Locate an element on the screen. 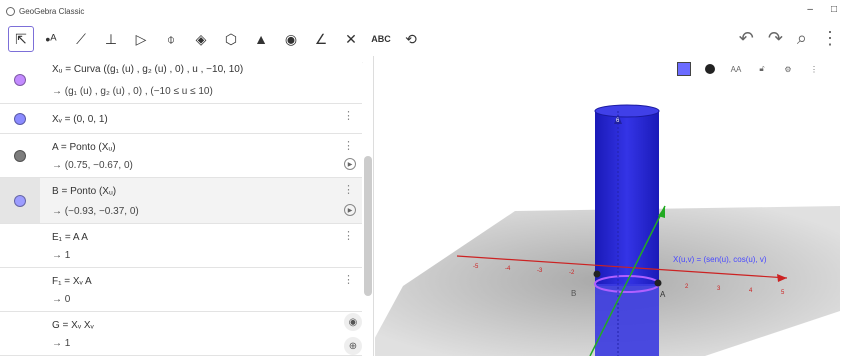  tool-rotate-view-icon: ⟲ is located at coordinates (411, 39).